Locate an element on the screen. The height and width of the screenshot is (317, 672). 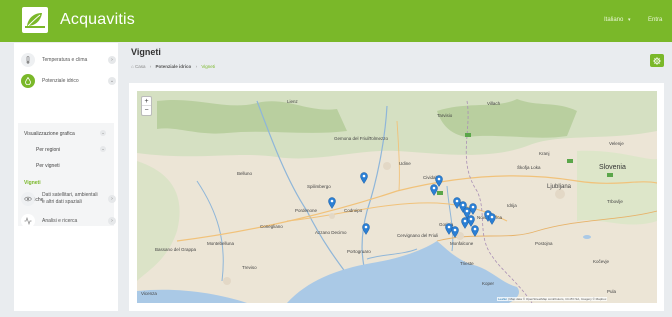
sidebar-item-temperature: Temperatura e clima › is located at coordinates (66, 60).